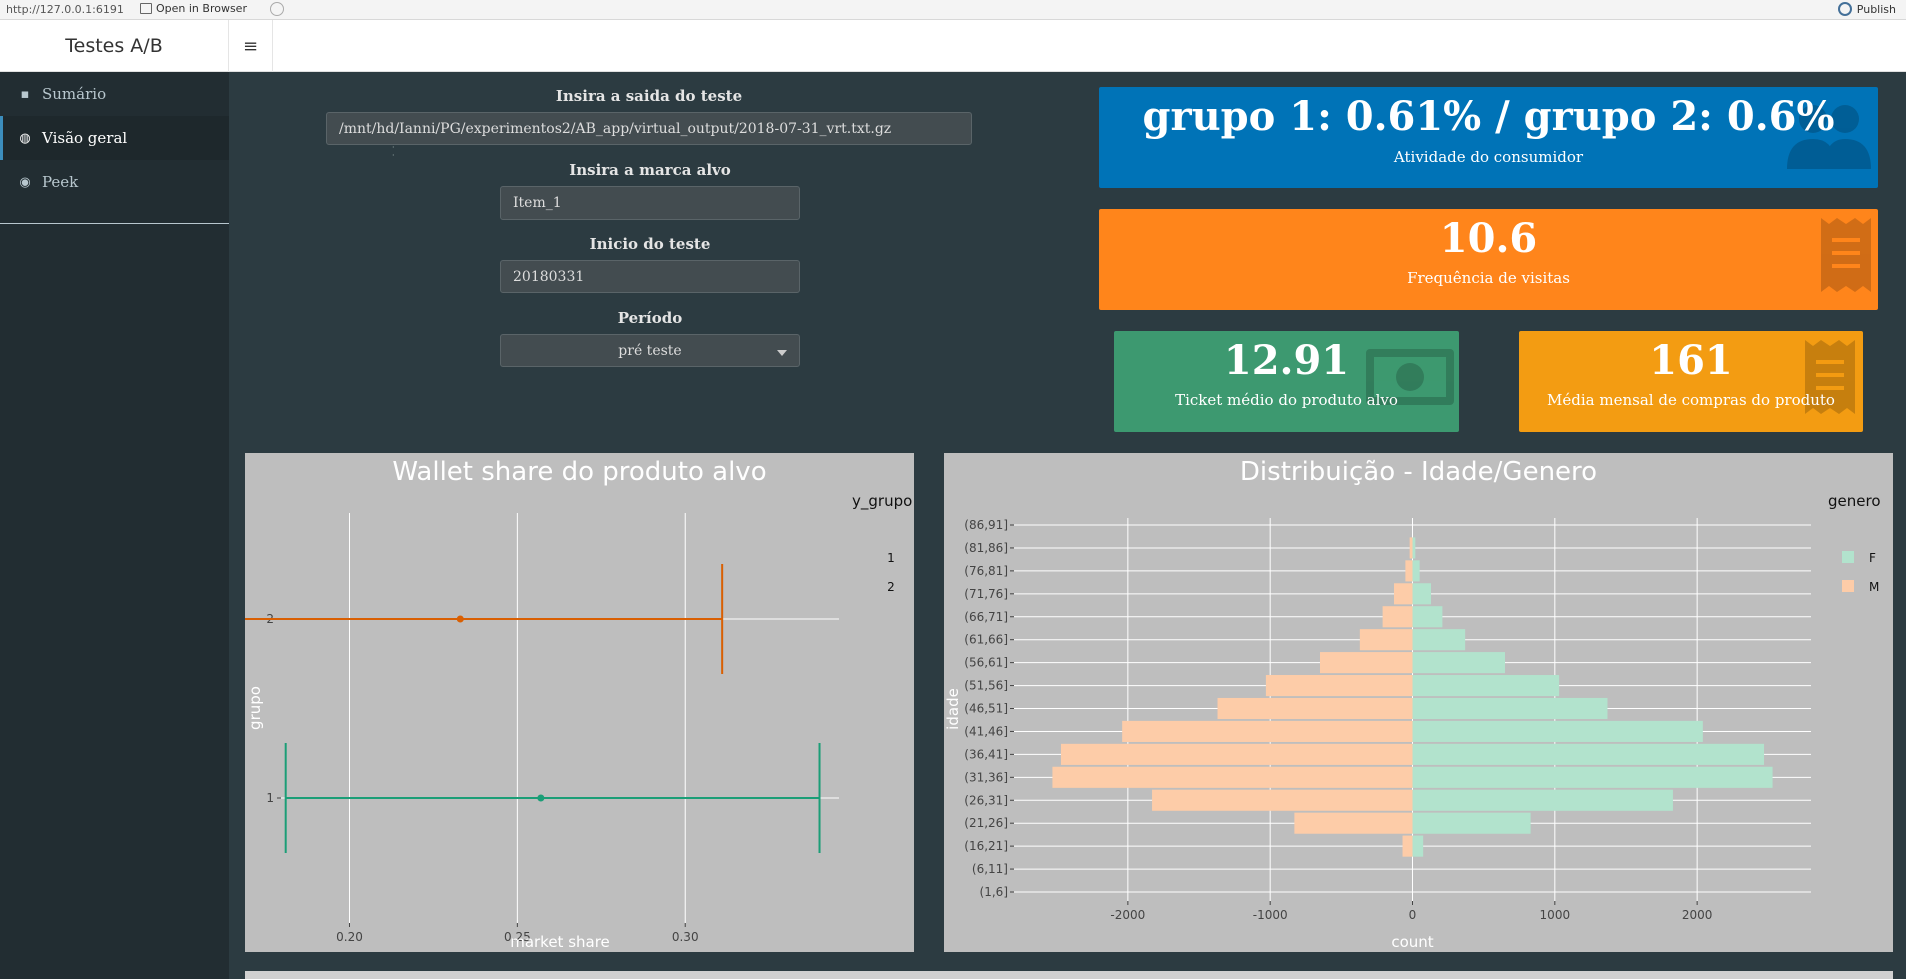  I want to click on open-window-icon, so click(146, 8).